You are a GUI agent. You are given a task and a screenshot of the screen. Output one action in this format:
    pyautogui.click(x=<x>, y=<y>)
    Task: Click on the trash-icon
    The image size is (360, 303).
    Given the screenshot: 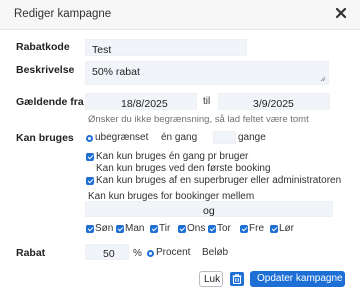 What is the action you would take?
    pyautogui.click(x=237, y=279)
    